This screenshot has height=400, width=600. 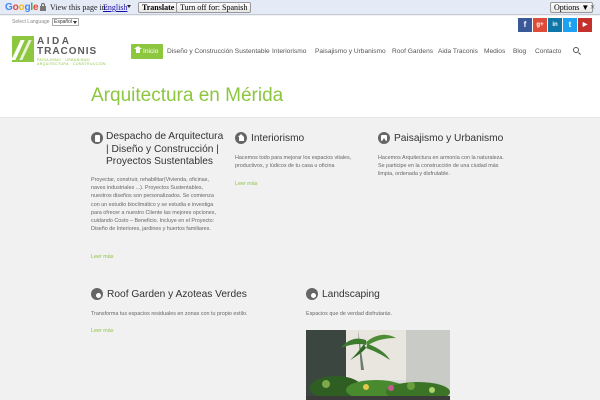 What do you see at coordinates (79, 7) in the screenshot?
I see `translate-prompt: View this page in:` at bounding box center [79, 7].